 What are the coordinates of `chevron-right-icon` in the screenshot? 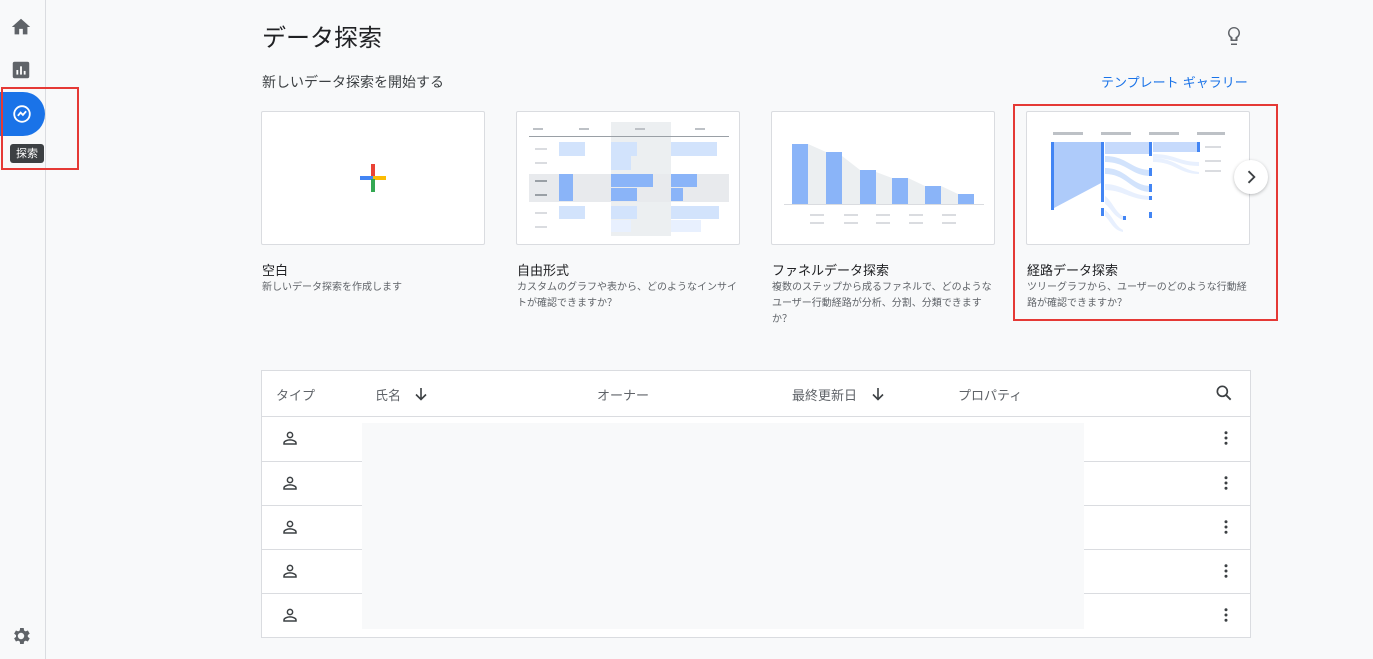 It's located at (1251, 177).